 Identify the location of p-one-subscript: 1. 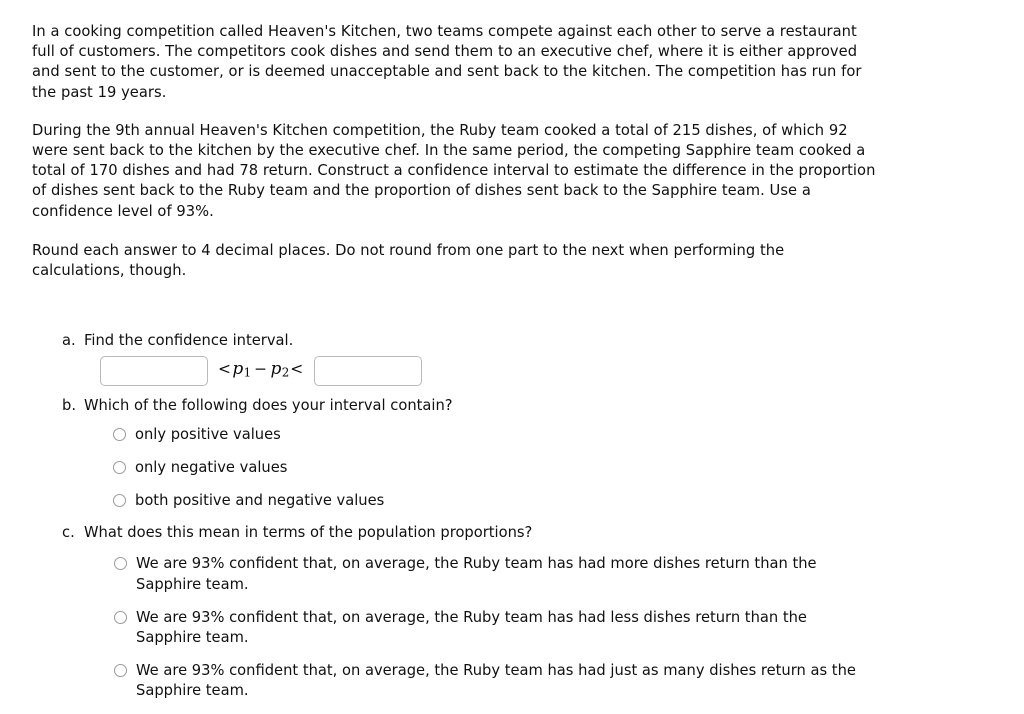
(247, 372).